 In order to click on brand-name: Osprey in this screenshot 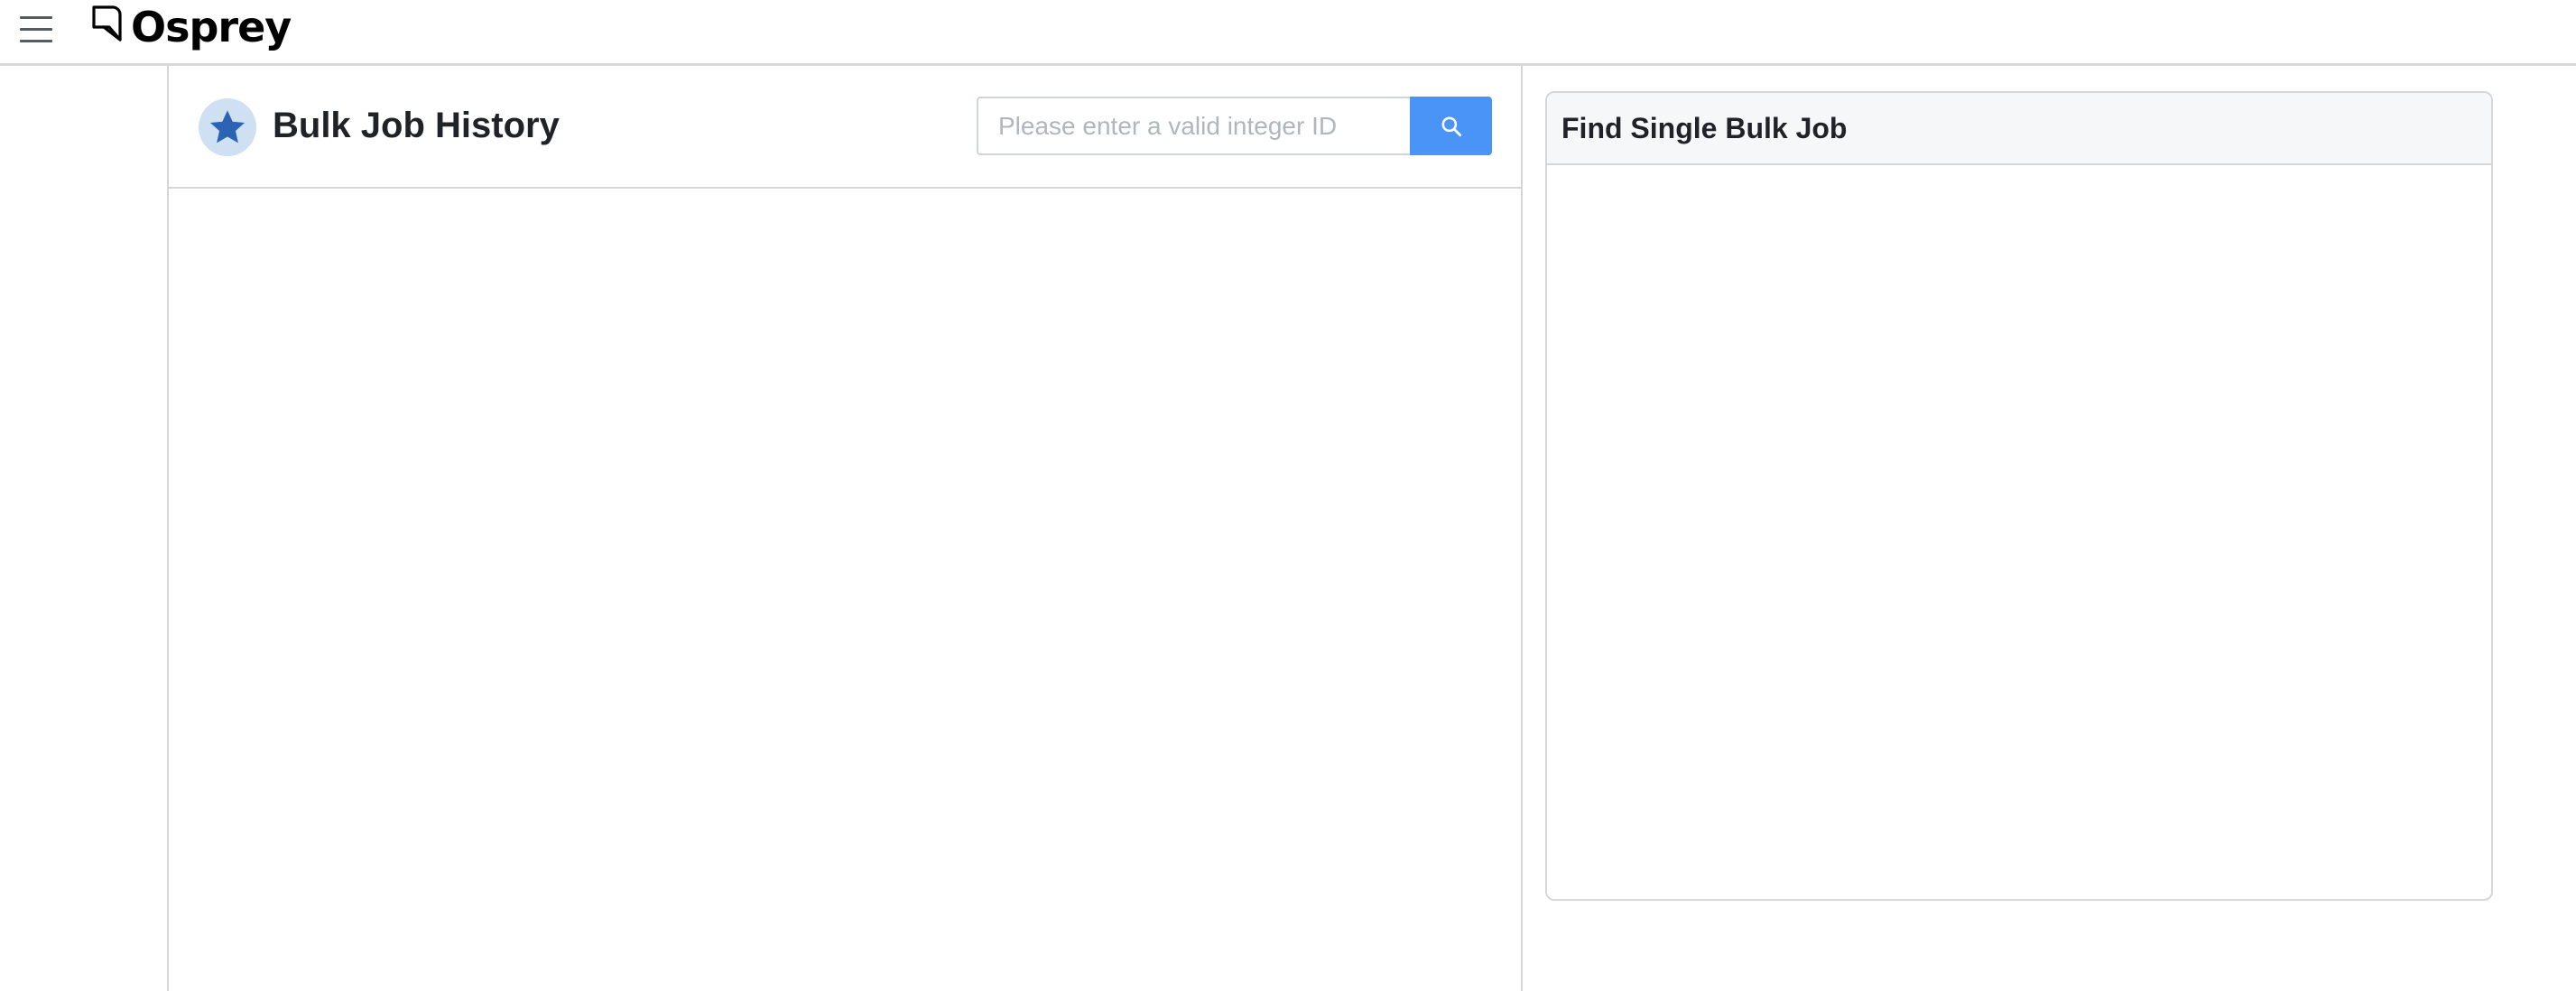, I will do `click(211, 27)`.